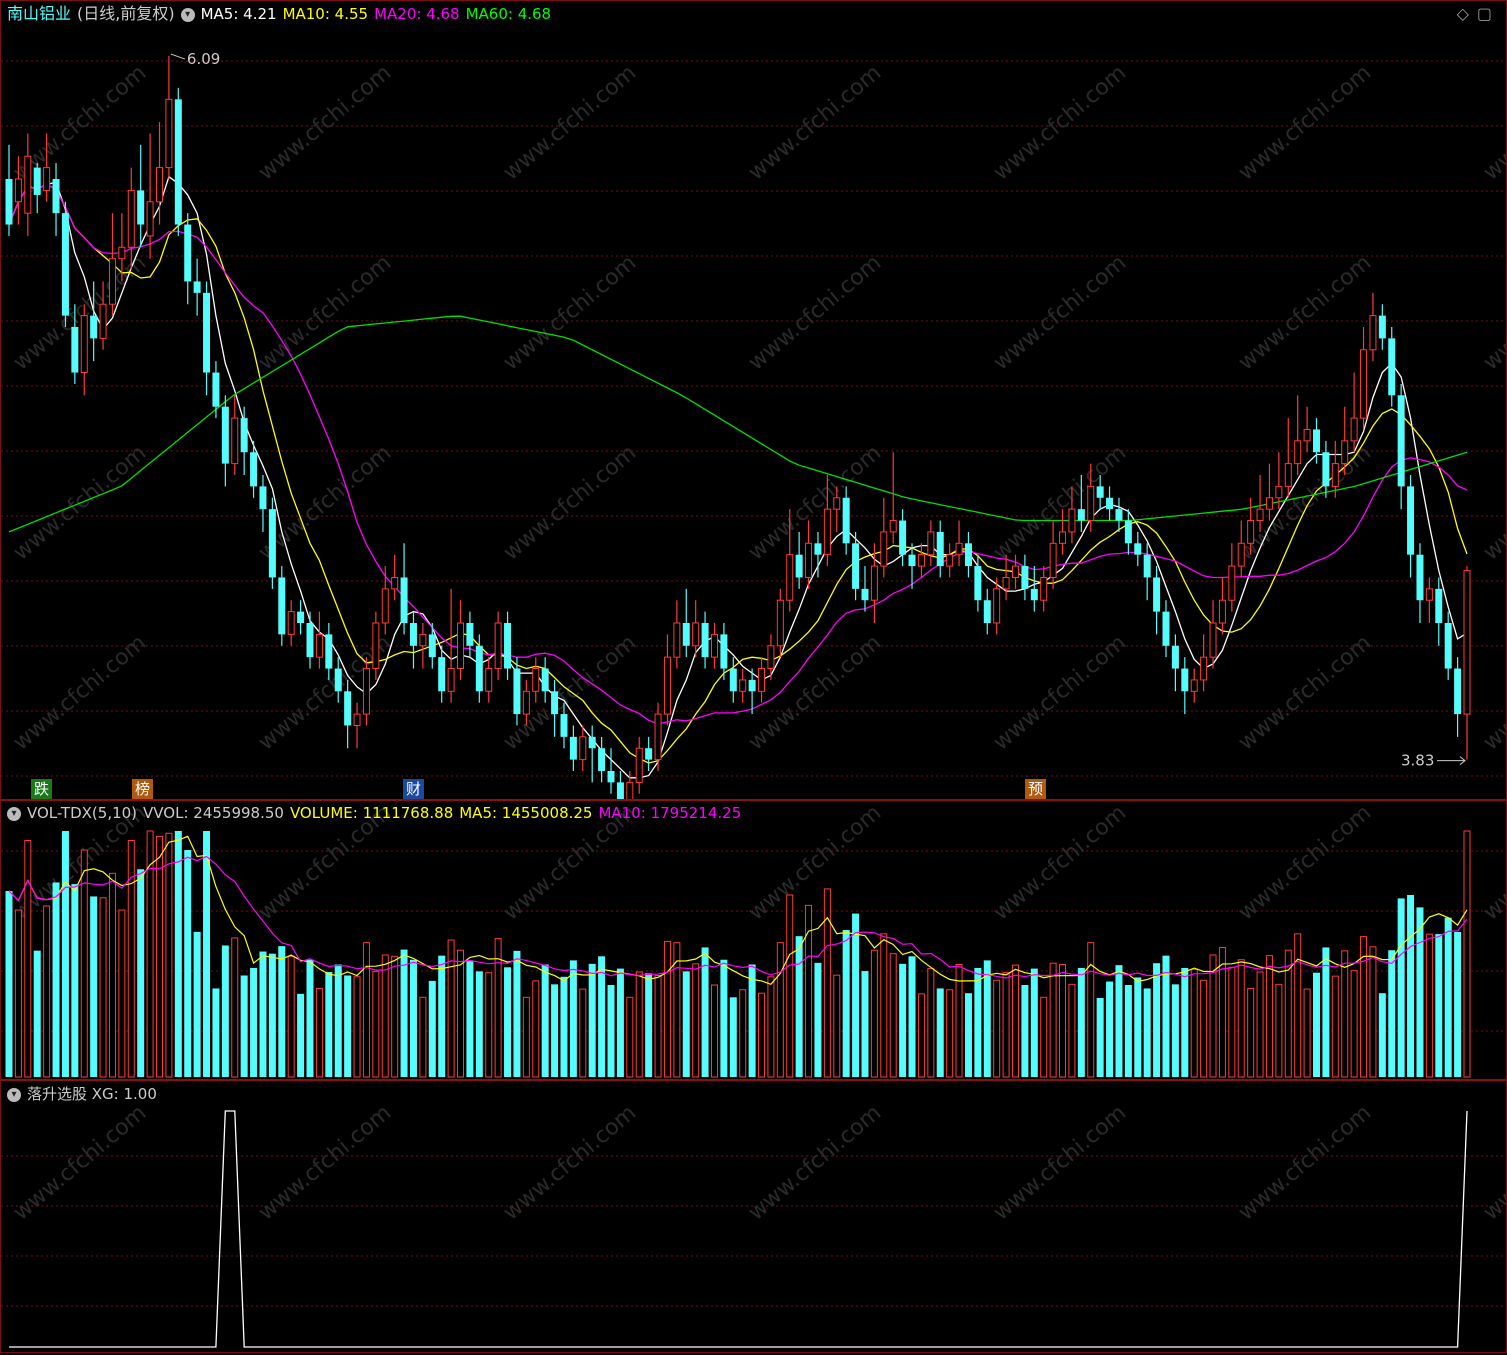 The image size is (1507, 1355). What do you see at coordinates (143, 789) in the screenshot?
I see `event-tag-list: 榜` at bounding box center [143, 789].